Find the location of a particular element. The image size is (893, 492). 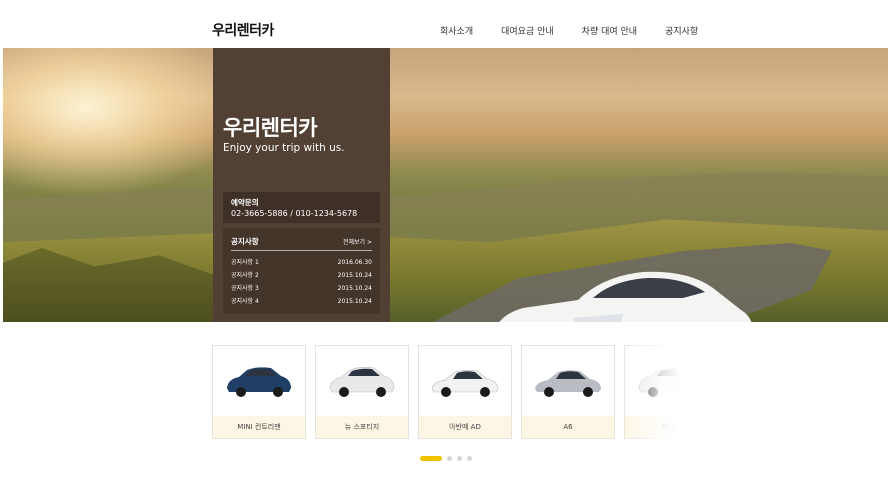

notice-item: 공지사항 4 2015.10.24 is located at coordinates (301, 301).